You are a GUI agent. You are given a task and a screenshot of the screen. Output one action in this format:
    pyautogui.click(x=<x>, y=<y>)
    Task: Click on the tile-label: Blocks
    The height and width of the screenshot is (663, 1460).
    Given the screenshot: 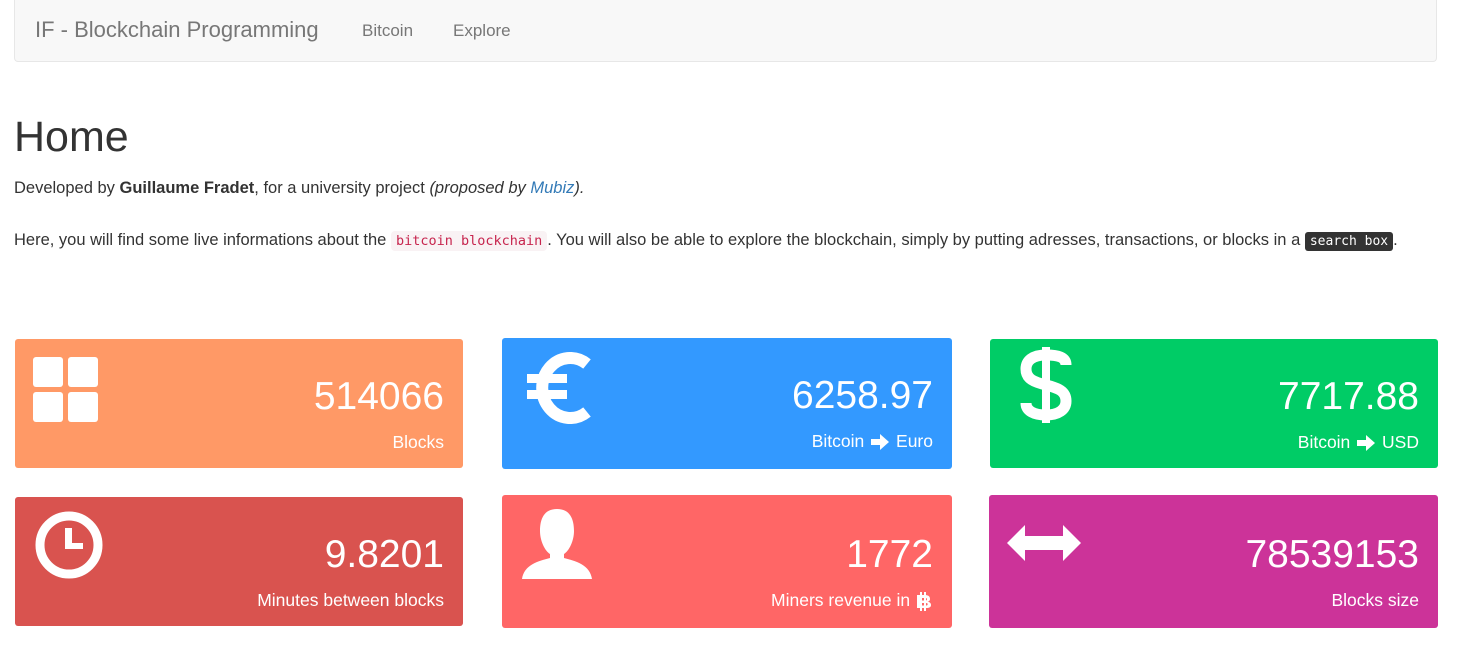 What is the action you would take?
    pyautogui.click(x=418, y=442)
    